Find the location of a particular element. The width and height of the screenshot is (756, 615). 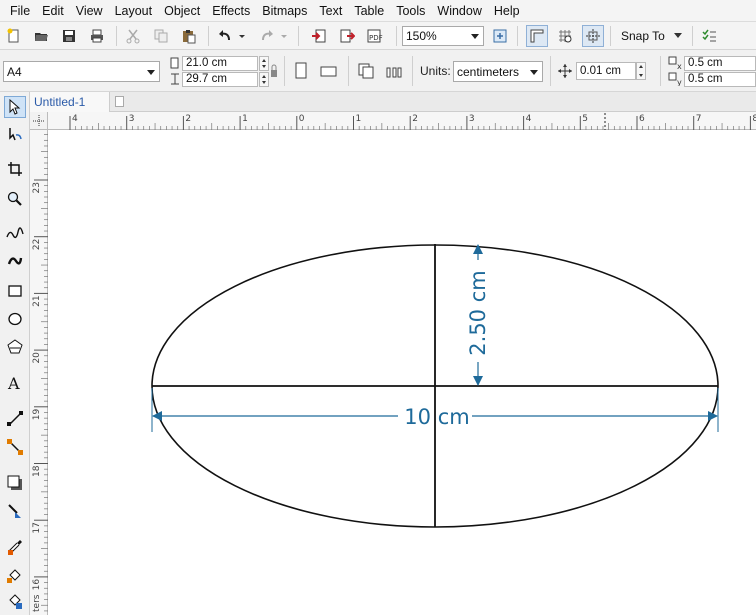

new-document-icon is located at coordinates (14, 36).